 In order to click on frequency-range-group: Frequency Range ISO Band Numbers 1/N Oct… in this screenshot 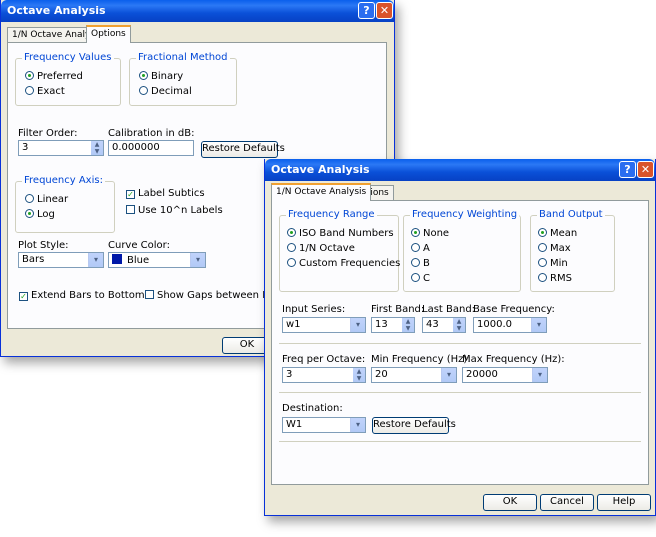, I will do `click(339, 250)`.